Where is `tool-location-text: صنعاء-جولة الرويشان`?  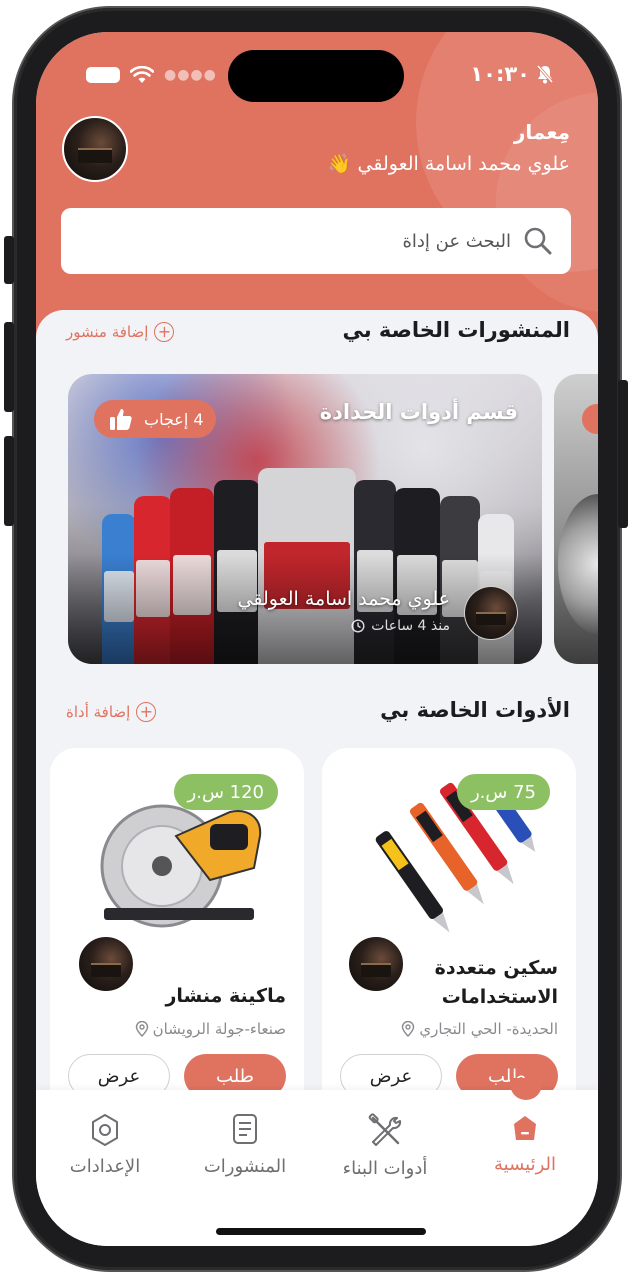 tool-location-text: صنعاء-جولة الرويشان is located at coordinates (219, 1029).